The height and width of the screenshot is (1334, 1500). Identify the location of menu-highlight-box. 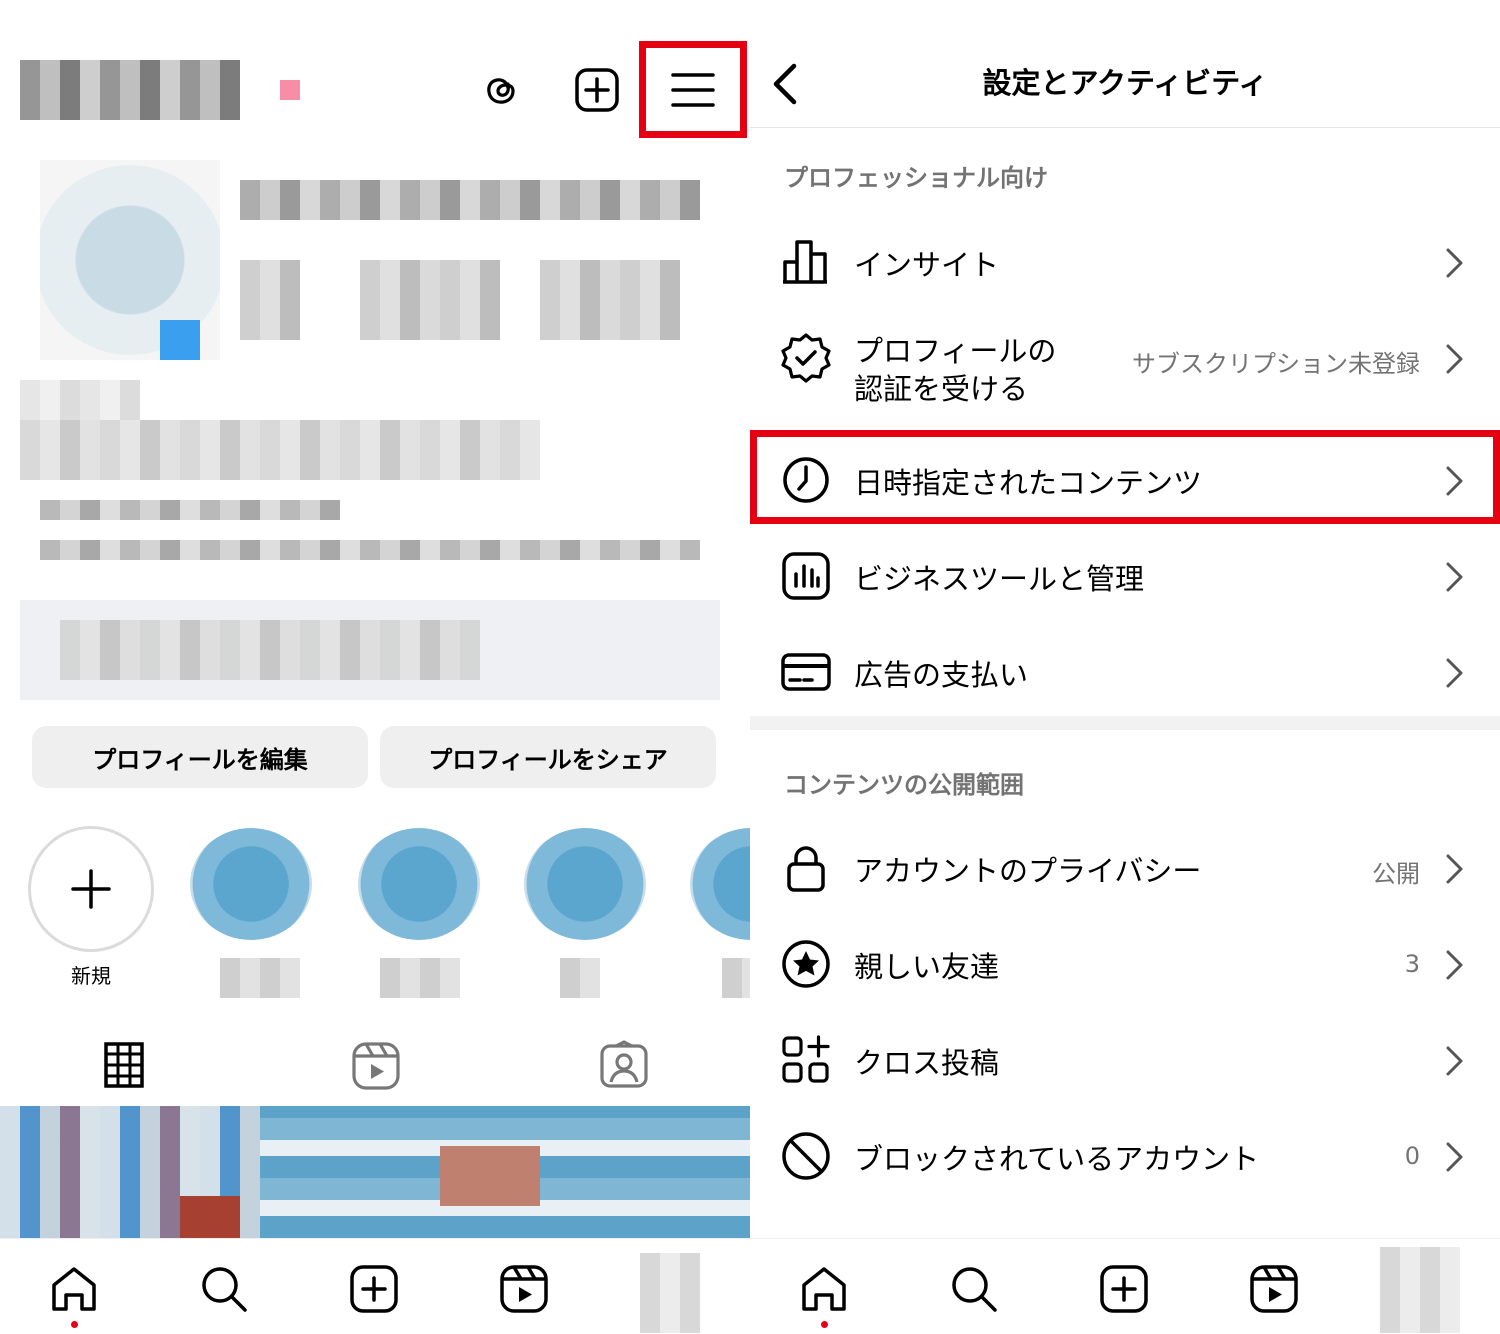
(693, 89).